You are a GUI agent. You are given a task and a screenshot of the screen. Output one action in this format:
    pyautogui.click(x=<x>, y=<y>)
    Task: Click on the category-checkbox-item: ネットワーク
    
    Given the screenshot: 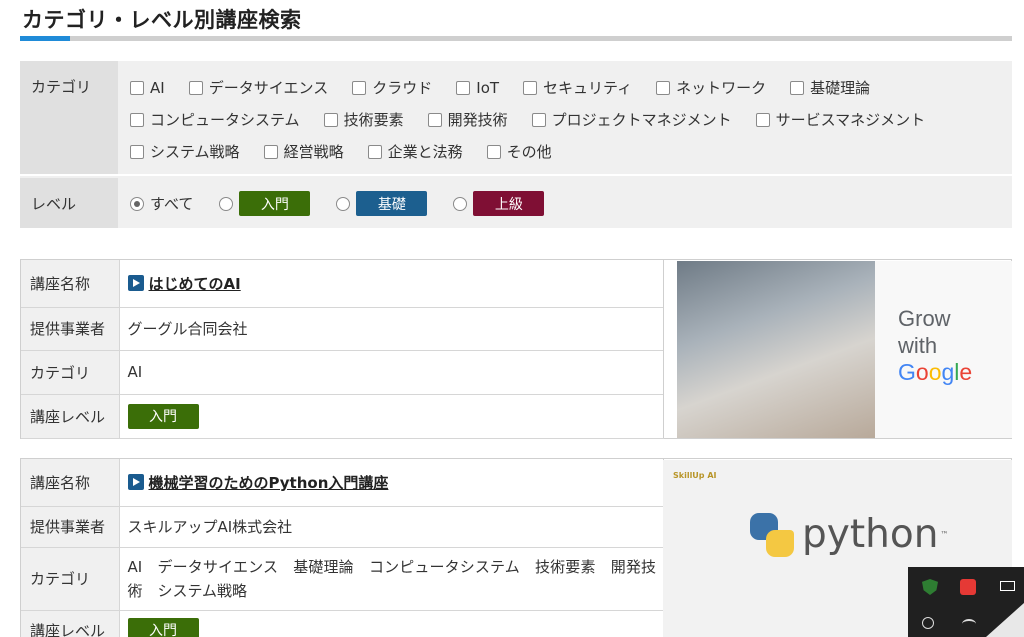 What is the action you would take?
    pyautogui.click(x=711, y=87)
    